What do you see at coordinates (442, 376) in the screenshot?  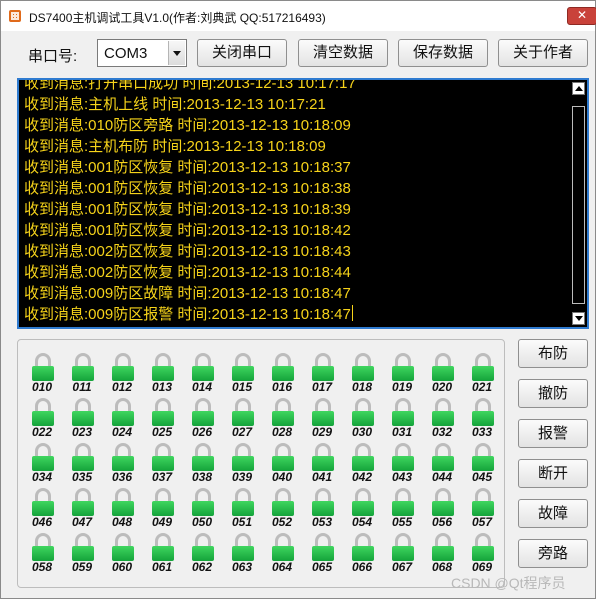 I see `zone-020: 020` at bounding box center [442, 376].